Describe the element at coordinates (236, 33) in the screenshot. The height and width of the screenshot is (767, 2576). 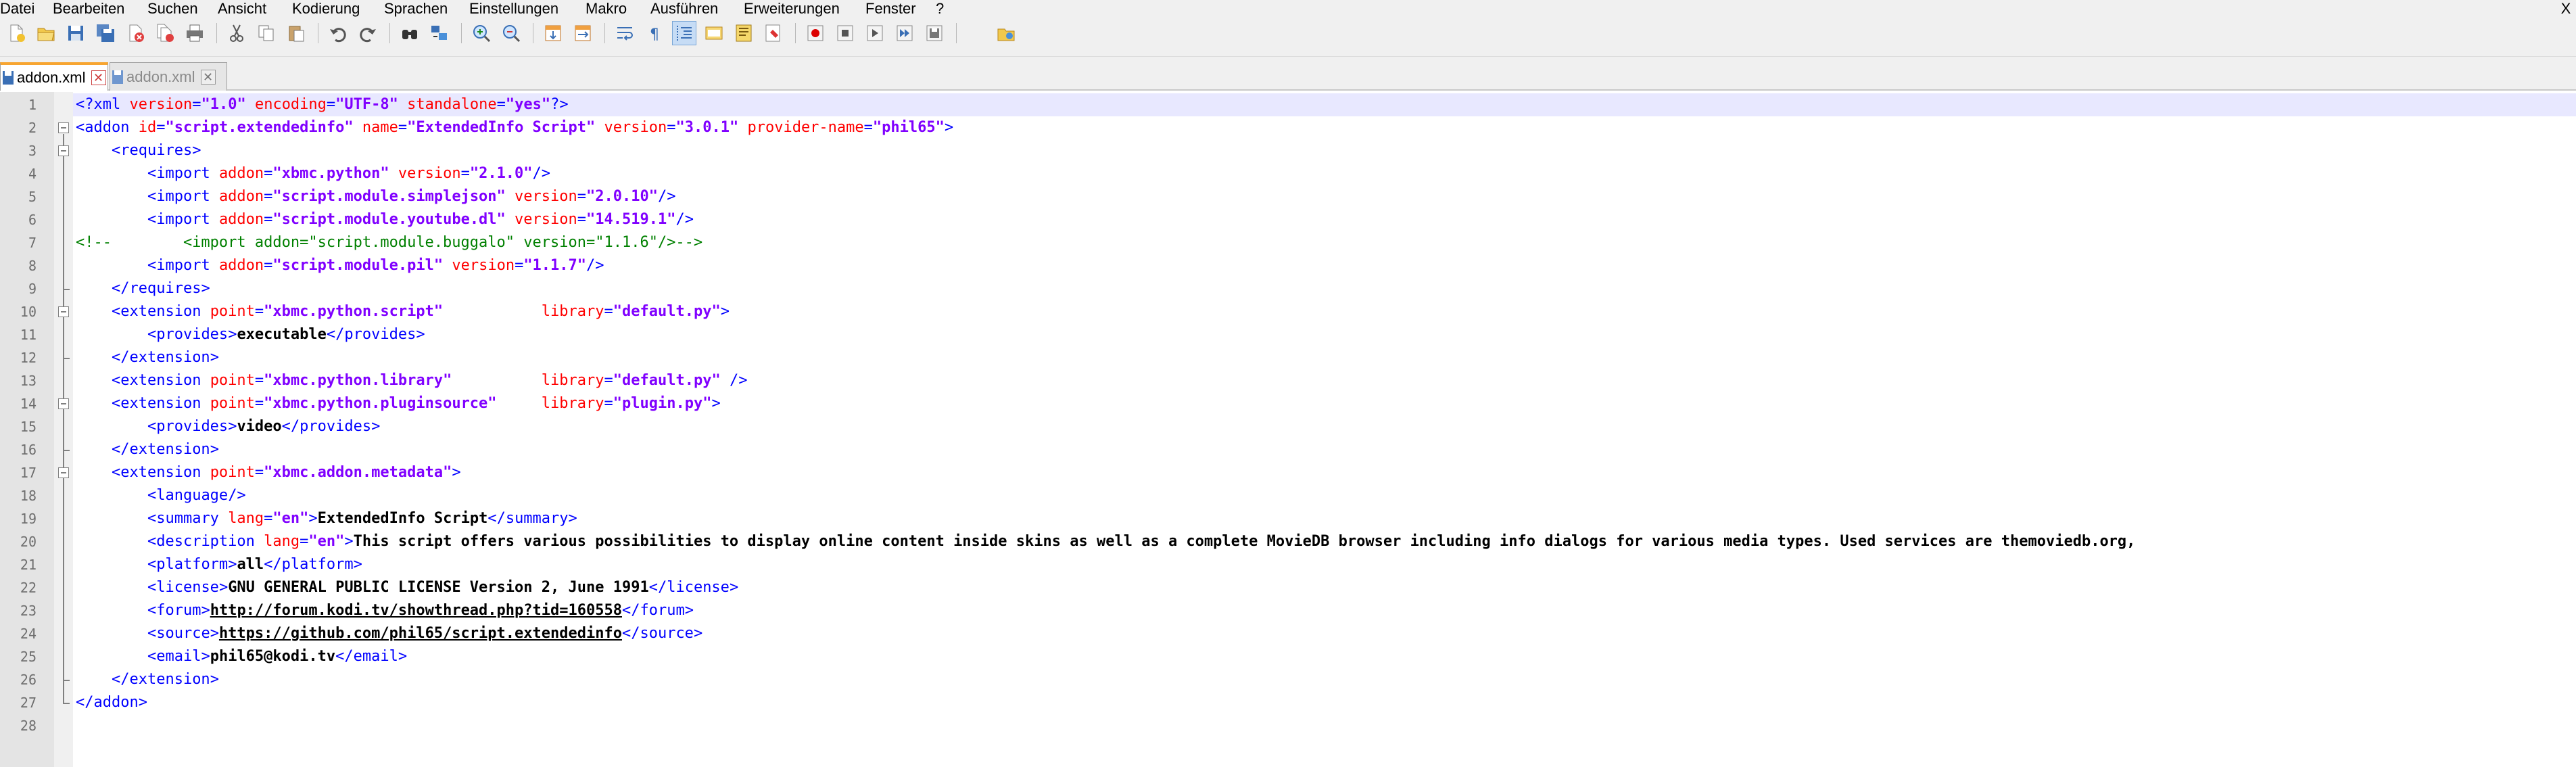
I see `cut-icon` at that location.